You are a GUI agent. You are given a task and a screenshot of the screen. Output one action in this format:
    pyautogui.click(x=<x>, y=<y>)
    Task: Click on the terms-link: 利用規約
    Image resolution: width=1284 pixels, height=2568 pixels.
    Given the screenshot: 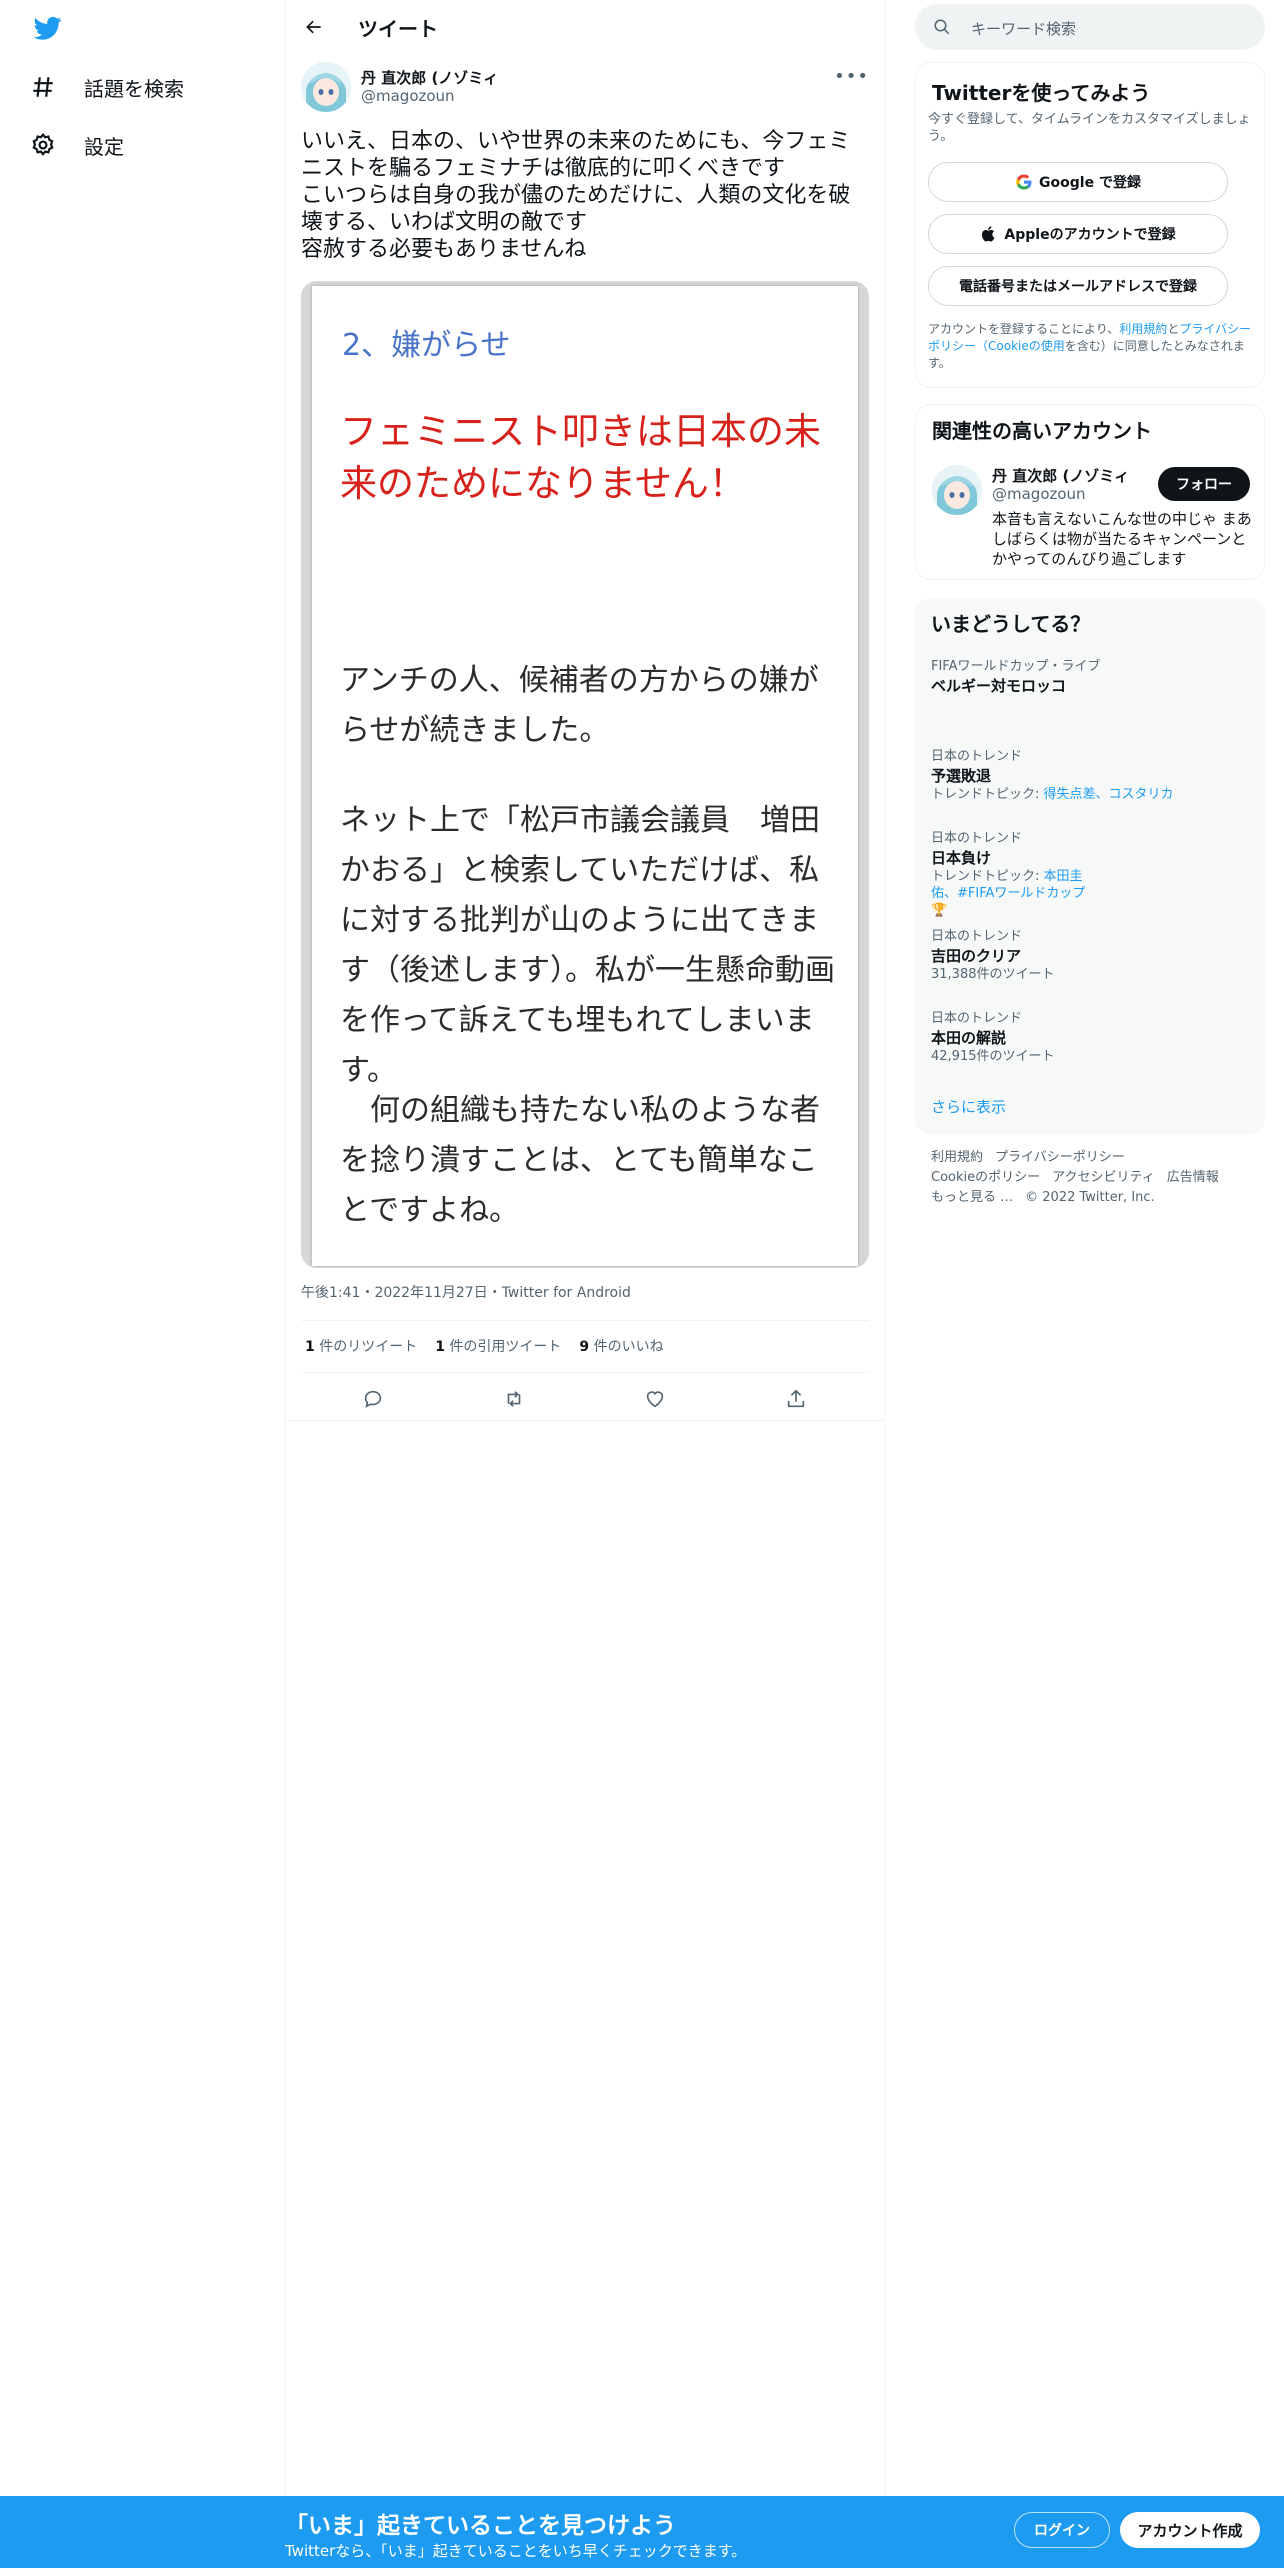 What is the action you would take?
    pyautogui.click(x=1143, y=329)
    